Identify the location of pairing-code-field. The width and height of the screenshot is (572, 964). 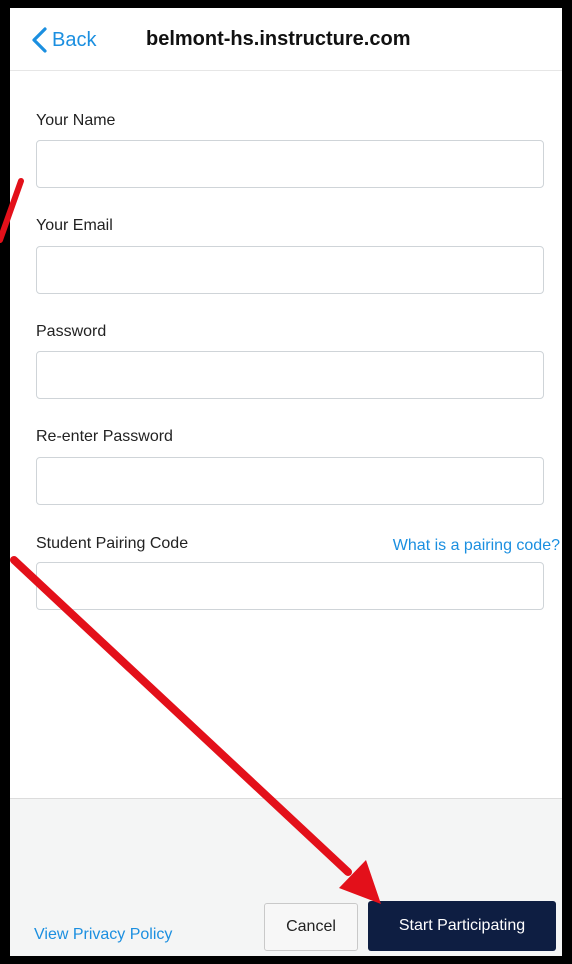
(290, 586).